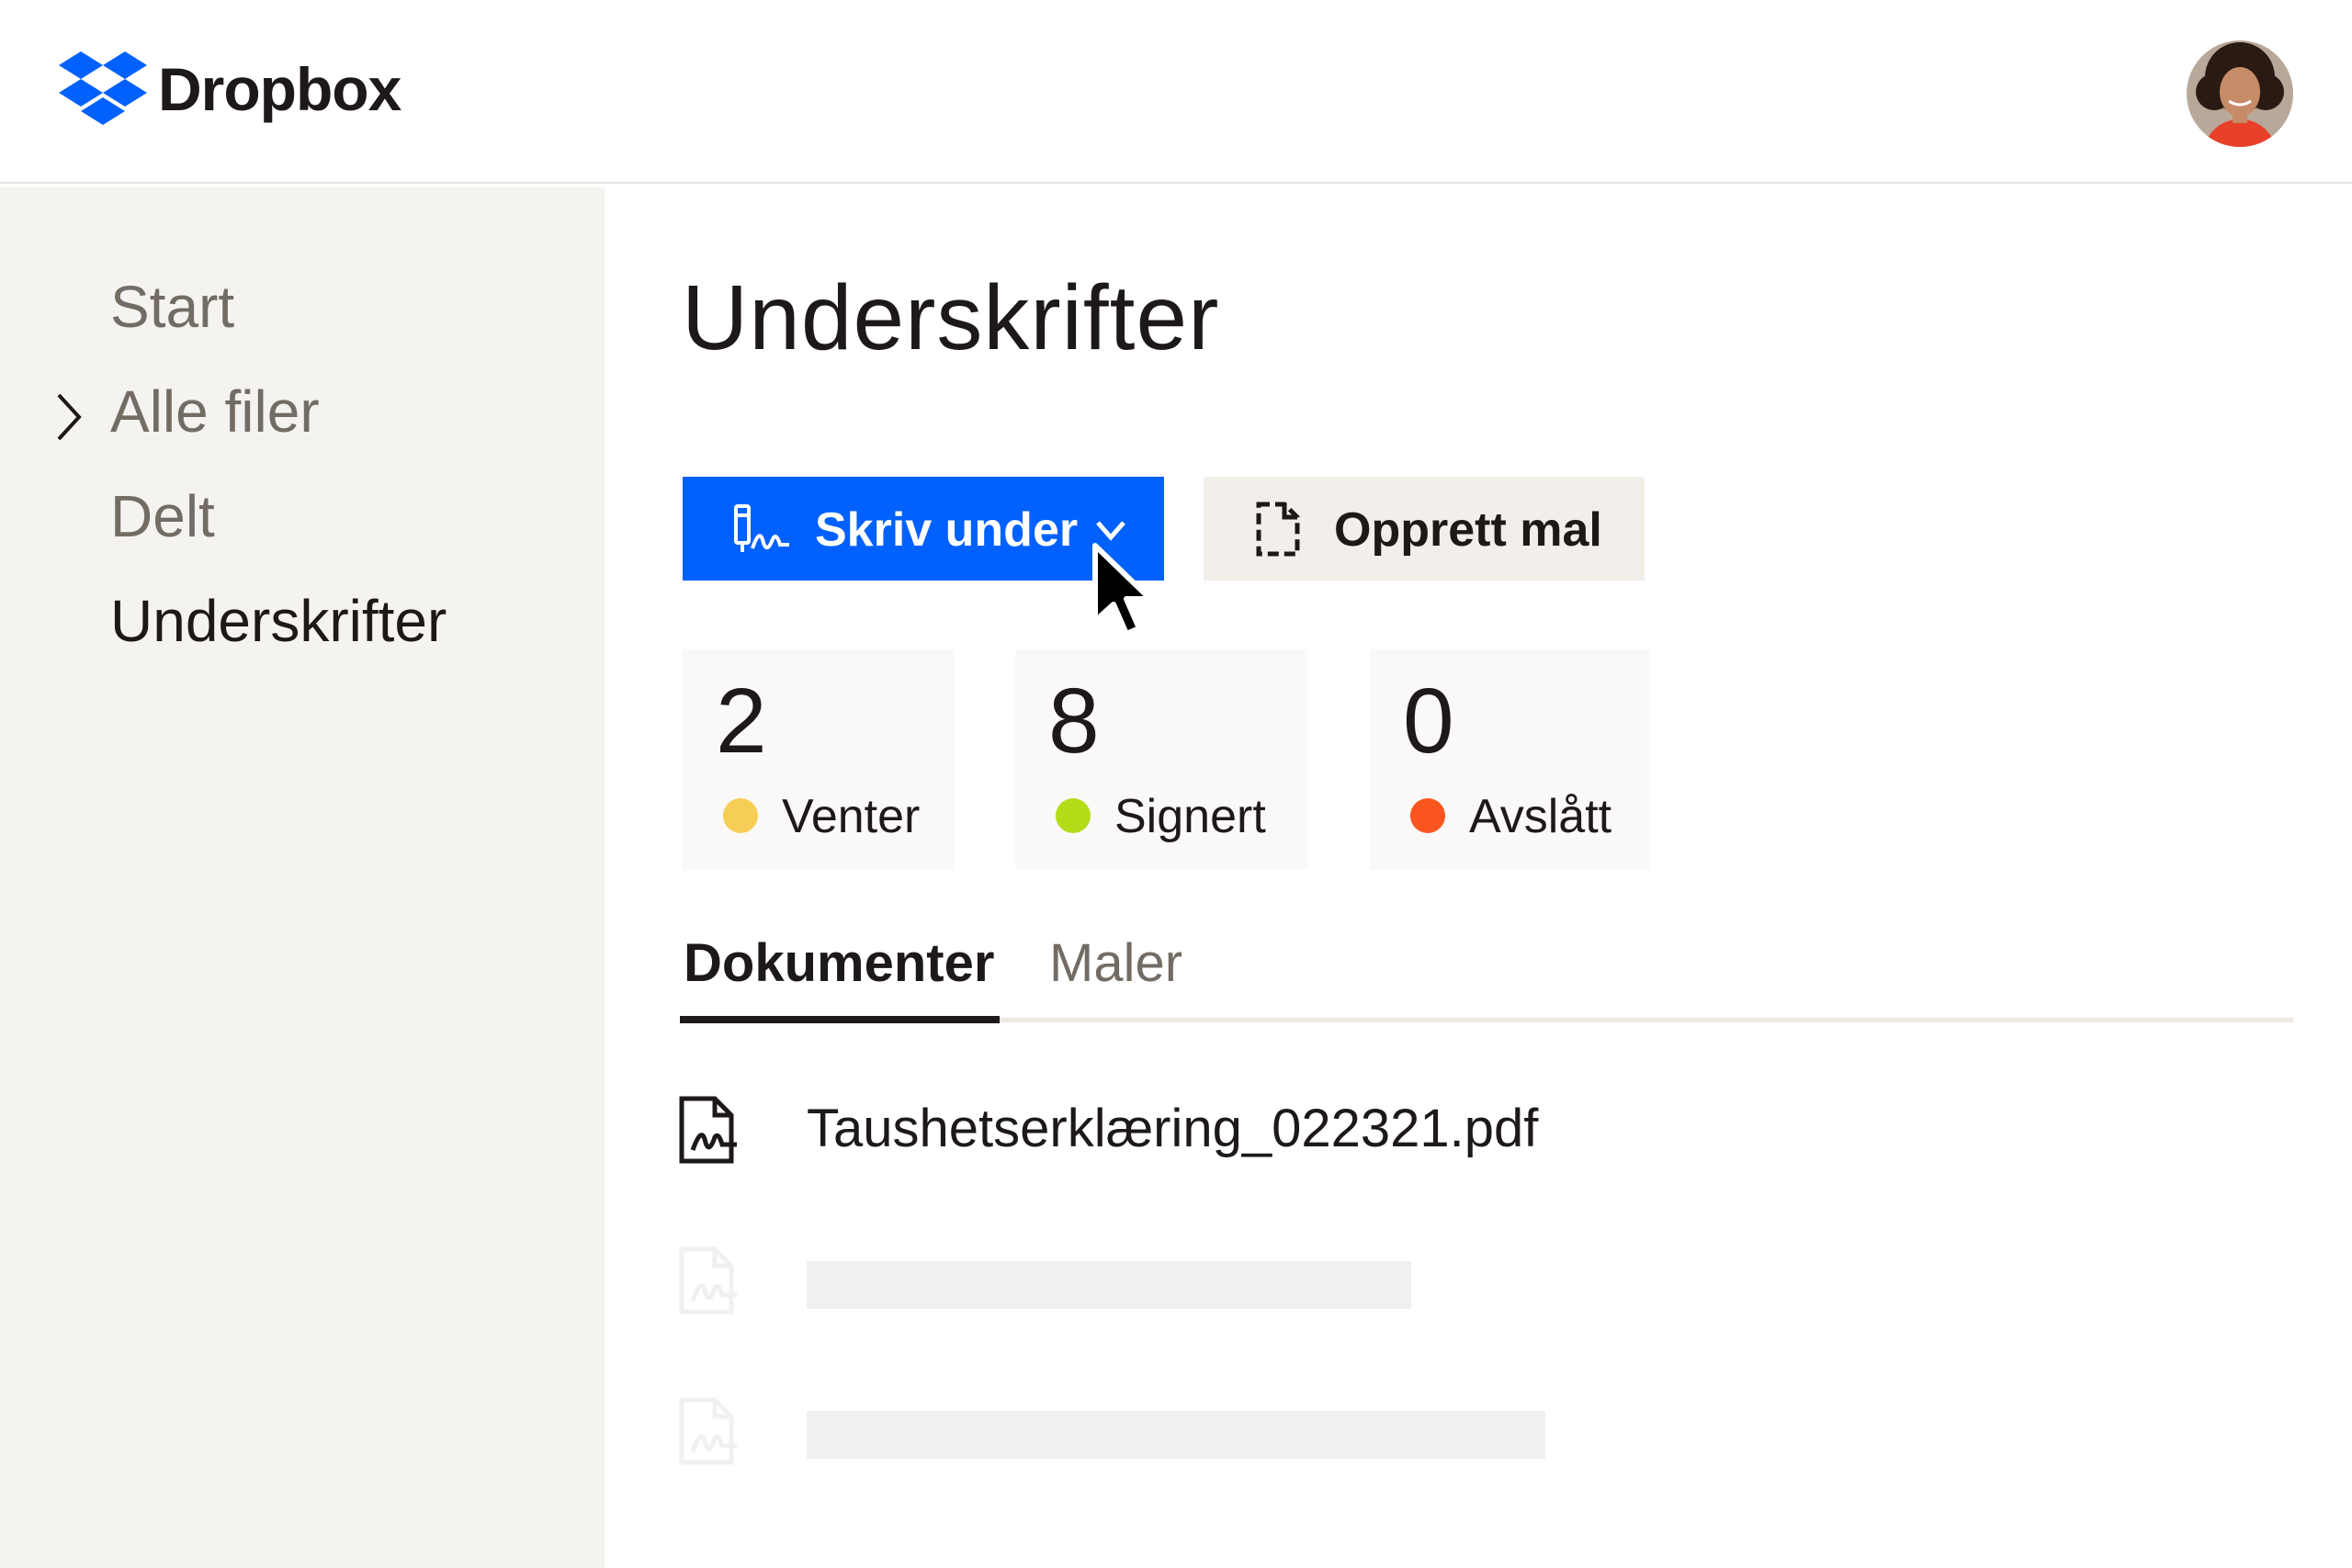  What do you see at coordinates (708, 1130) in the screenshot?
I see `signed-document-icon` at bounding box center [708, 1130].